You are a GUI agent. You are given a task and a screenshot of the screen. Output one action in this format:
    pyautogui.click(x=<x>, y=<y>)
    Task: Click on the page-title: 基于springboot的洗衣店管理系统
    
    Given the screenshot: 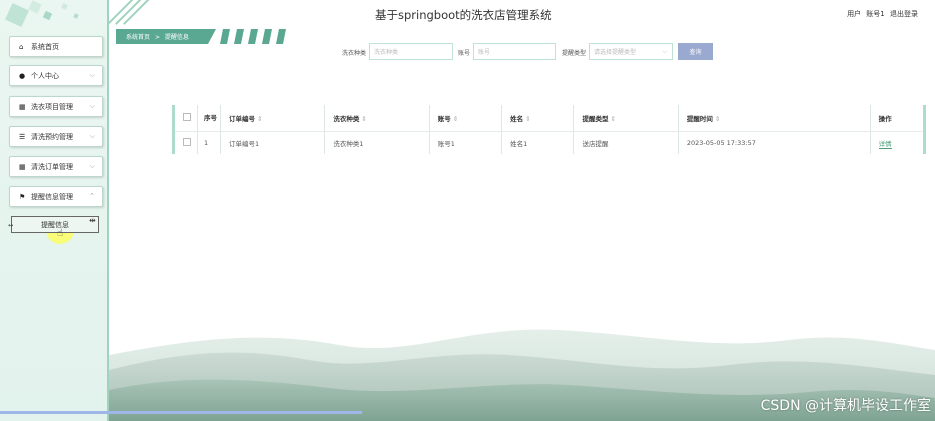 What is the action you would take?
    pyautogui.click(x=463, y=15)
    